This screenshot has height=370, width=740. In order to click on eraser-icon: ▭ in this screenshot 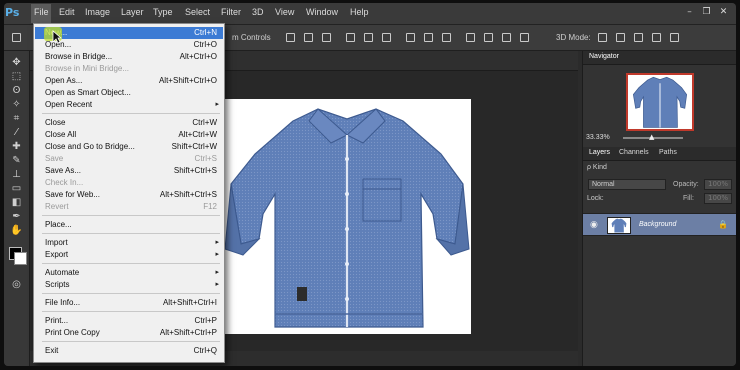, I will do `click(16, 189)`.